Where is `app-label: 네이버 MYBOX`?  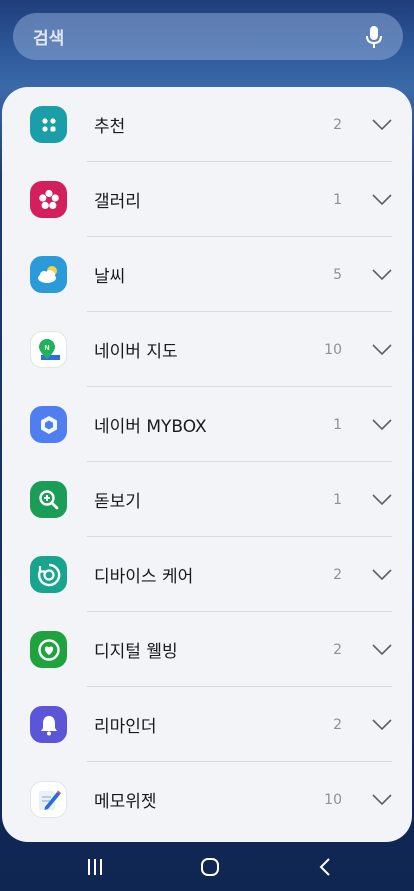 app-label: 네이버 MYBOX is located at coordinates (150, 427).